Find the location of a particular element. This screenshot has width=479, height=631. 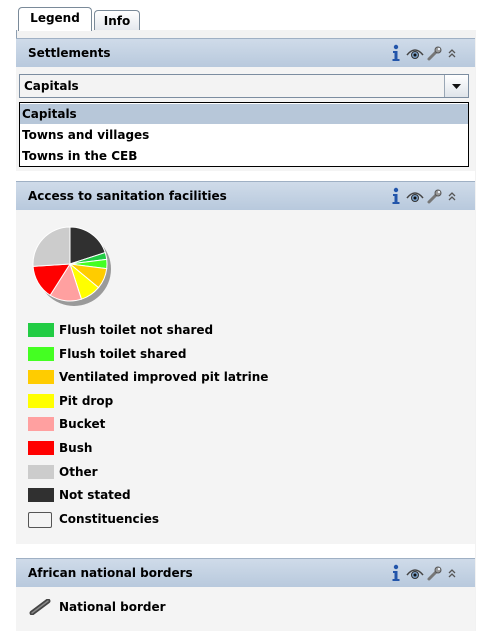

legend-swatch-bush is located at coordinates (41, 448).